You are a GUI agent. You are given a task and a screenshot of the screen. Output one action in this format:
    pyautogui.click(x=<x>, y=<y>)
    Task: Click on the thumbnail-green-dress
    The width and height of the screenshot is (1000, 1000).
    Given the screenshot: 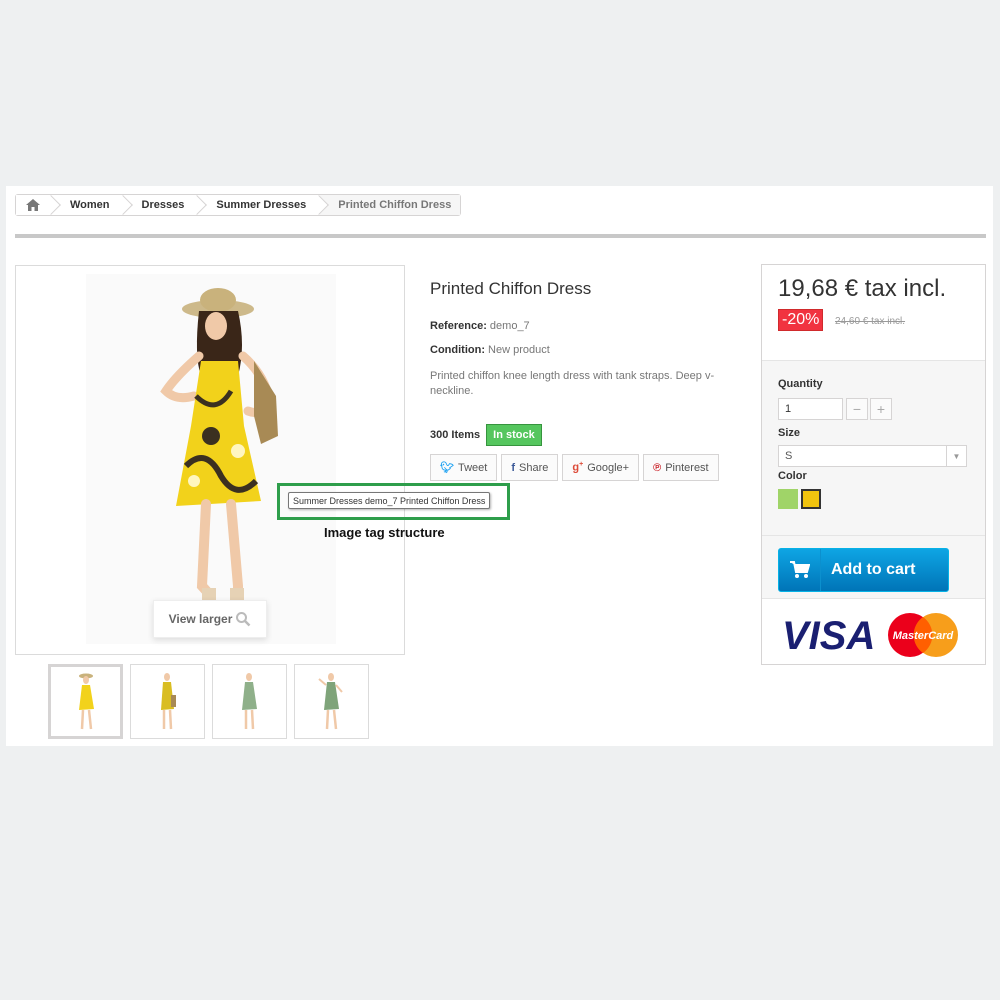 What is the action you would take?
    pyautogui.click(x=249, y=701)
    